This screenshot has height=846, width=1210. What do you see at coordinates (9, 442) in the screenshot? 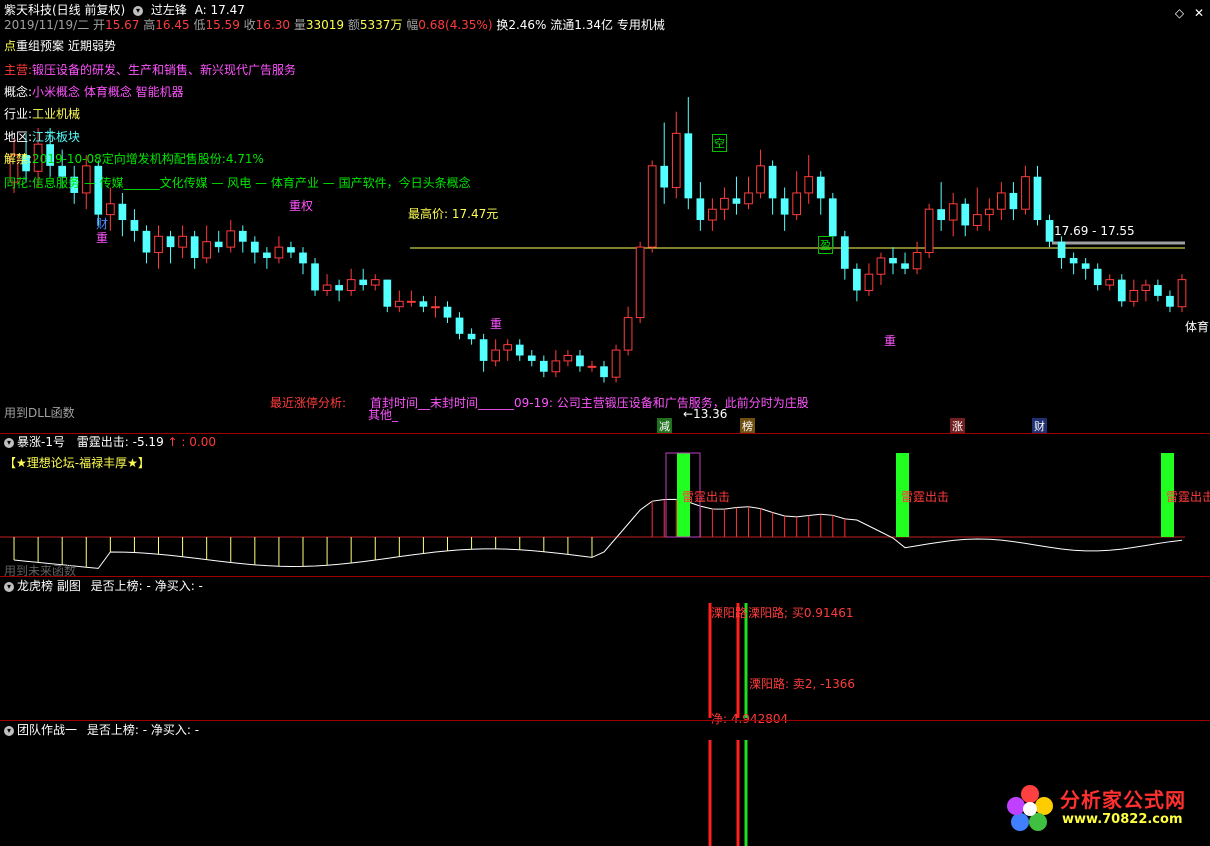
I see `panel2-dropdown-icon: ▾` at bounding box center [9, 442].